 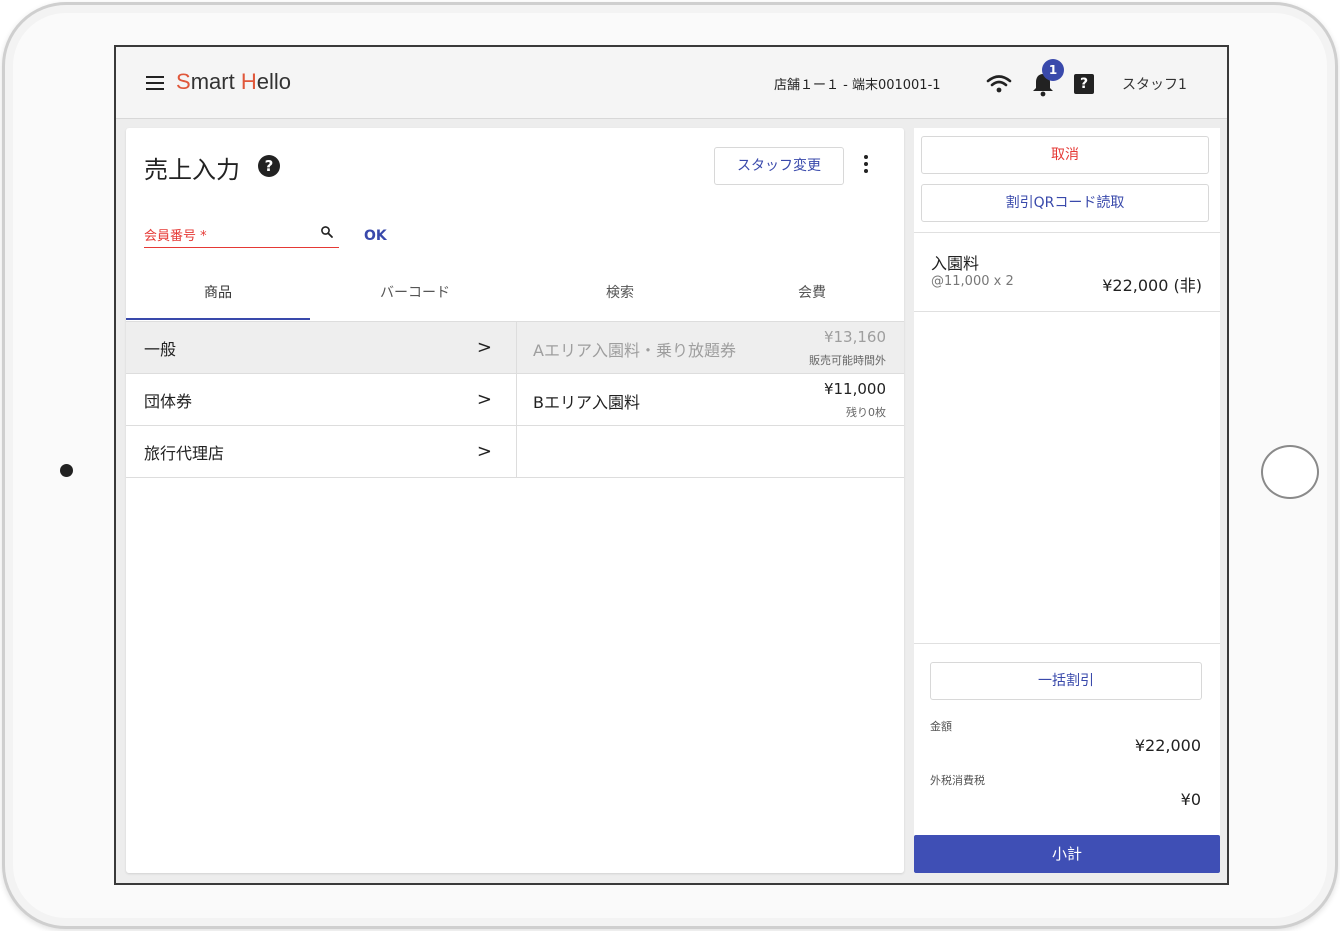 What do you see at coordinates (812, 295) in the screenshot?
I see `tab-membership-fee: 会費` at bounding box center [812, 295].